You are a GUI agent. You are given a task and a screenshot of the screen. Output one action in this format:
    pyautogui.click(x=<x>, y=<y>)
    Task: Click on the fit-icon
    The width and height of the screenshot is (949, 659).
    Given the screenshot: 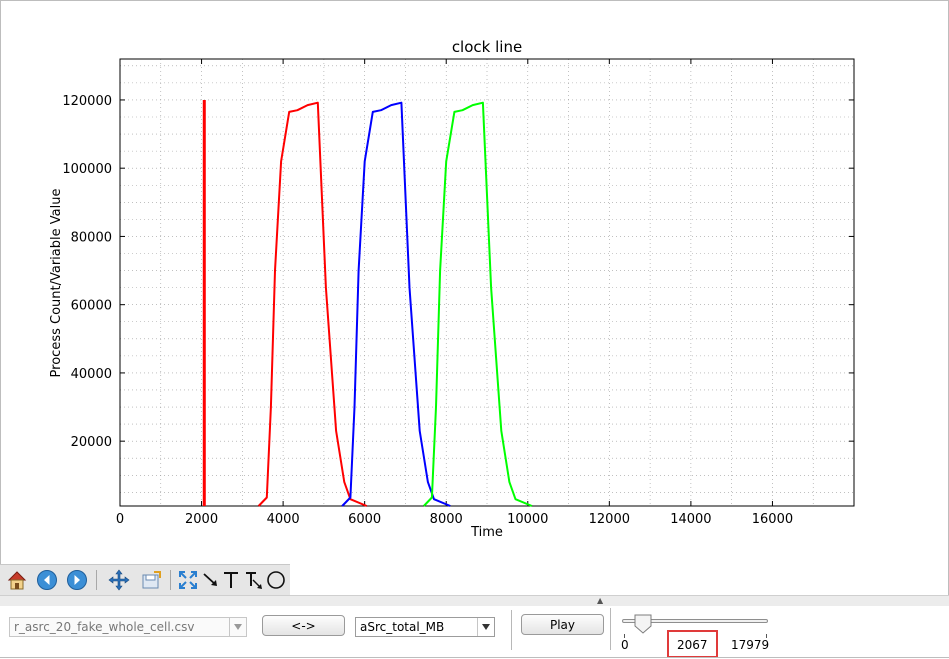 What is the action you would take?
    pyautogui.click(x=188, y=580)
    